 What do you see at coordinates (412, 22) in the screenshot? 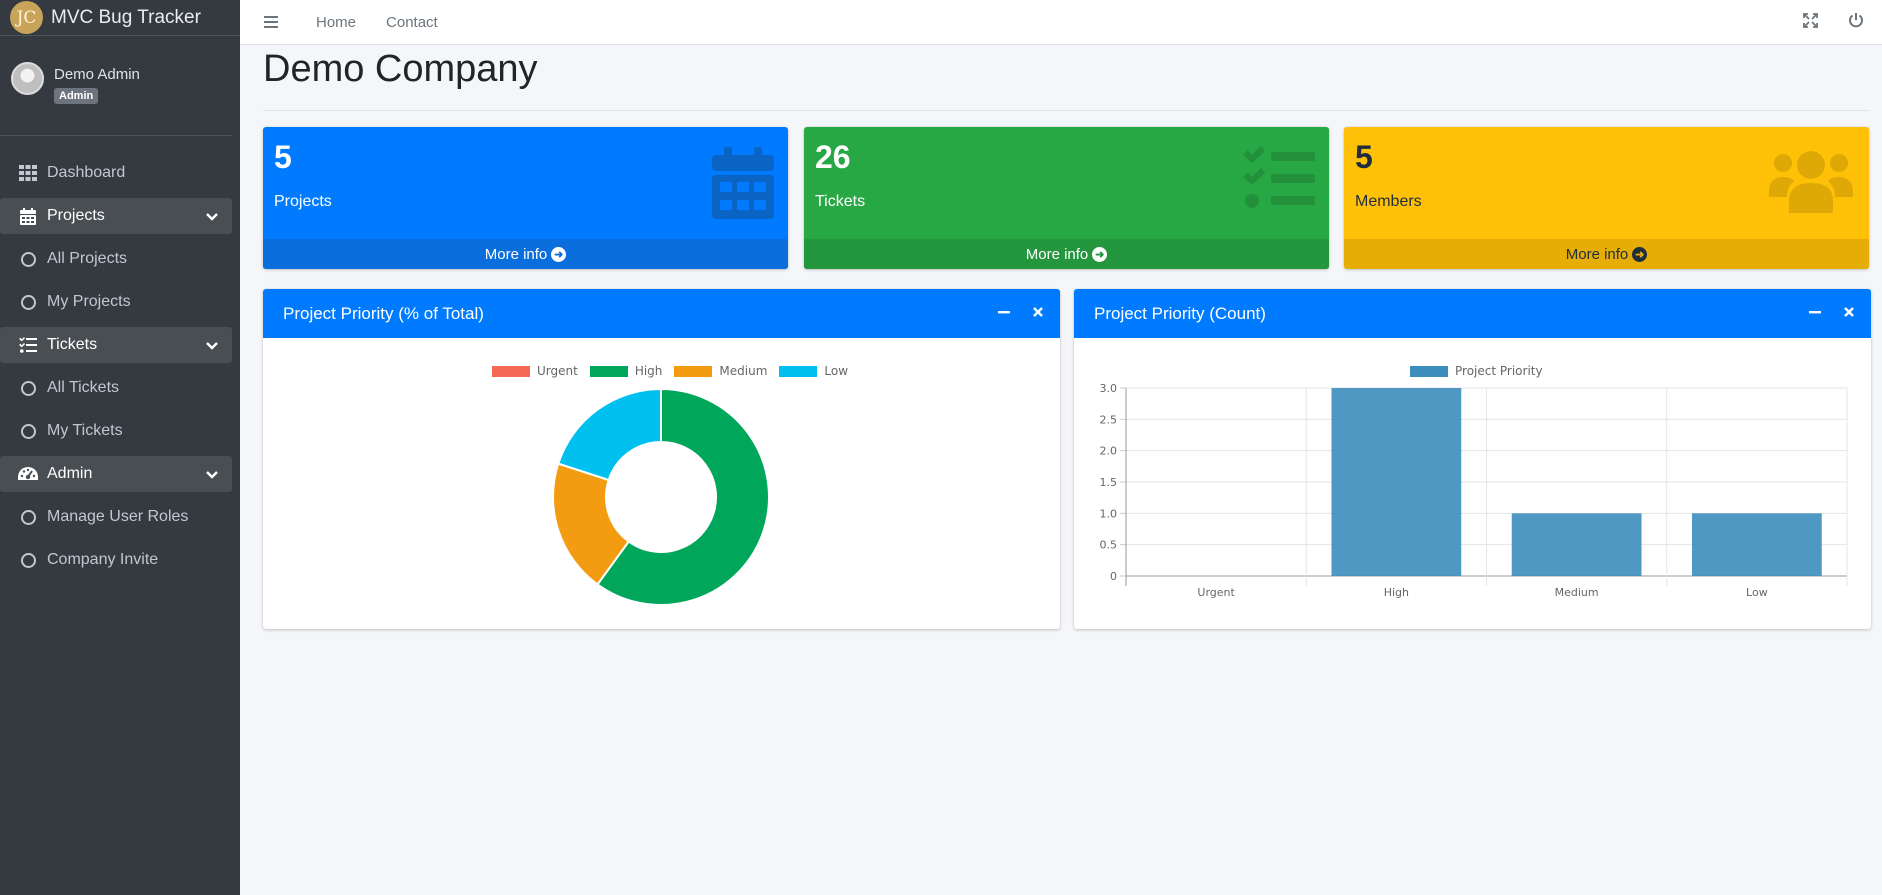
I see `nav-link-contact: Contact` at bounding box center [412, 22].